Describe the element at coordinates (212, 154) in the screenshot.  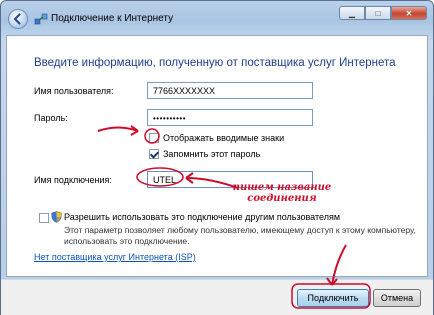
I see `remember-password-label: Запомнить этот пароль` at that location.